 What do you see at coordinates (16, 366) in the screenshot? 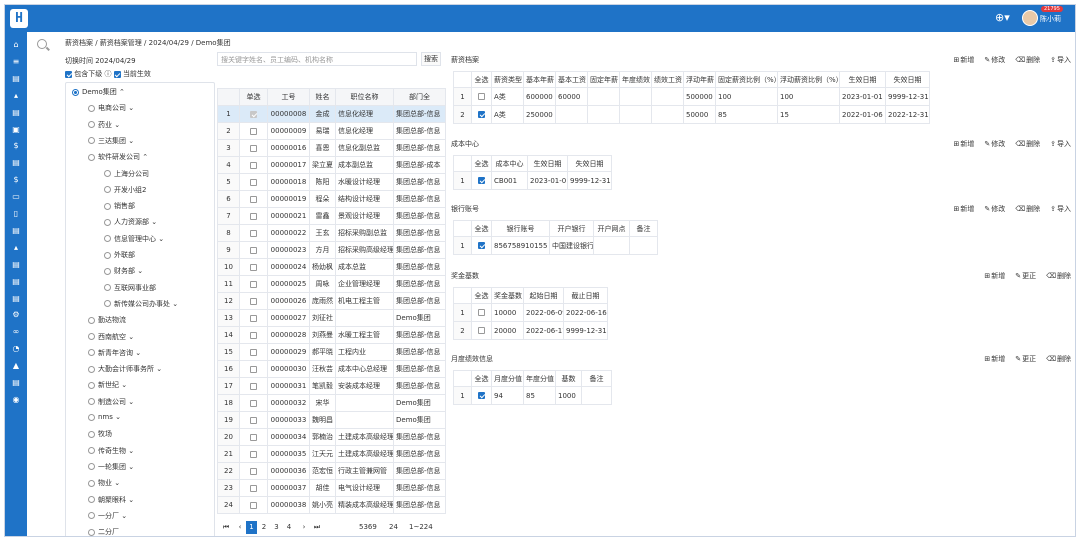
I see `sidebar-nav-icon: ▲` at bounding box center [16, 366].